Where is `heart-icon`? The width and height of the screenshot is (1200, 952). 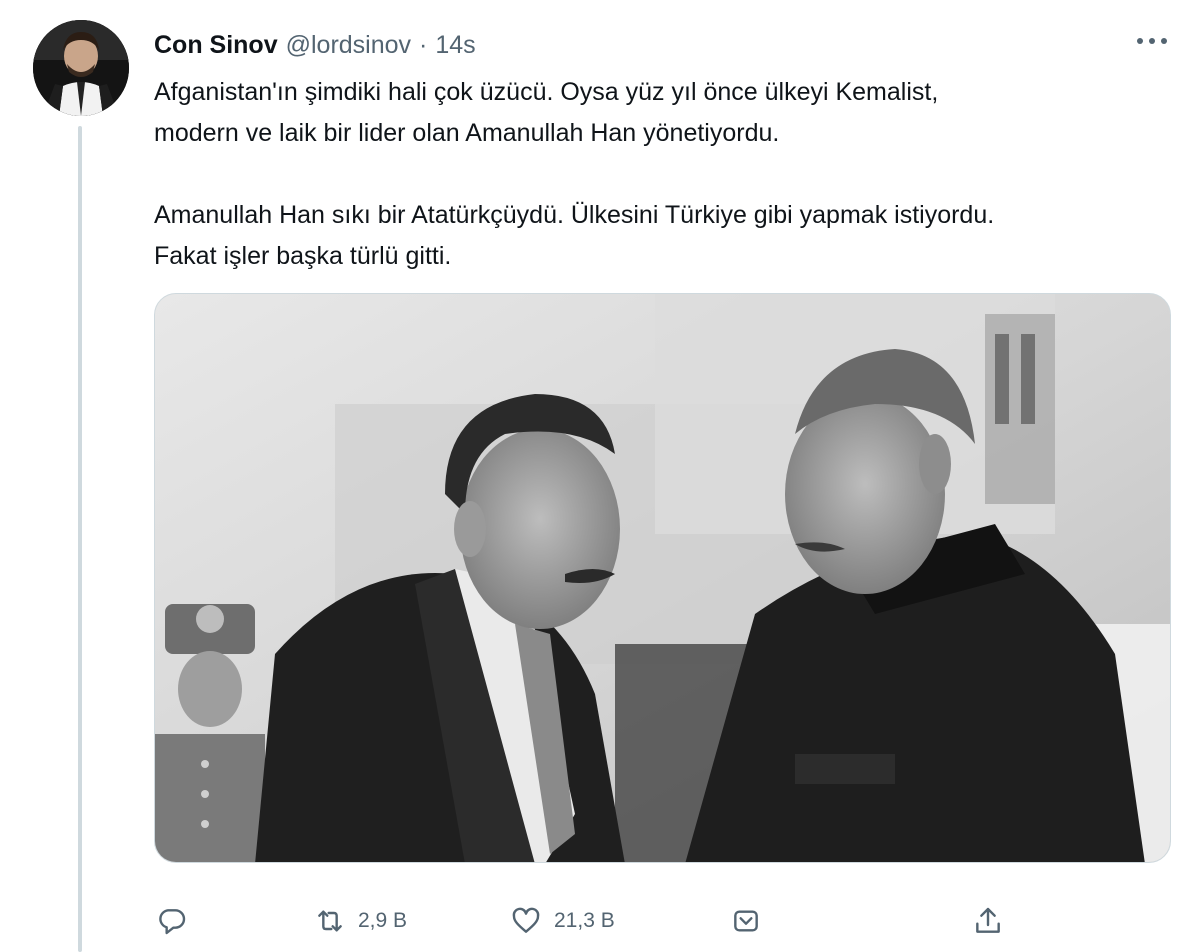
heart-icon is located at coordinates (526, 920).